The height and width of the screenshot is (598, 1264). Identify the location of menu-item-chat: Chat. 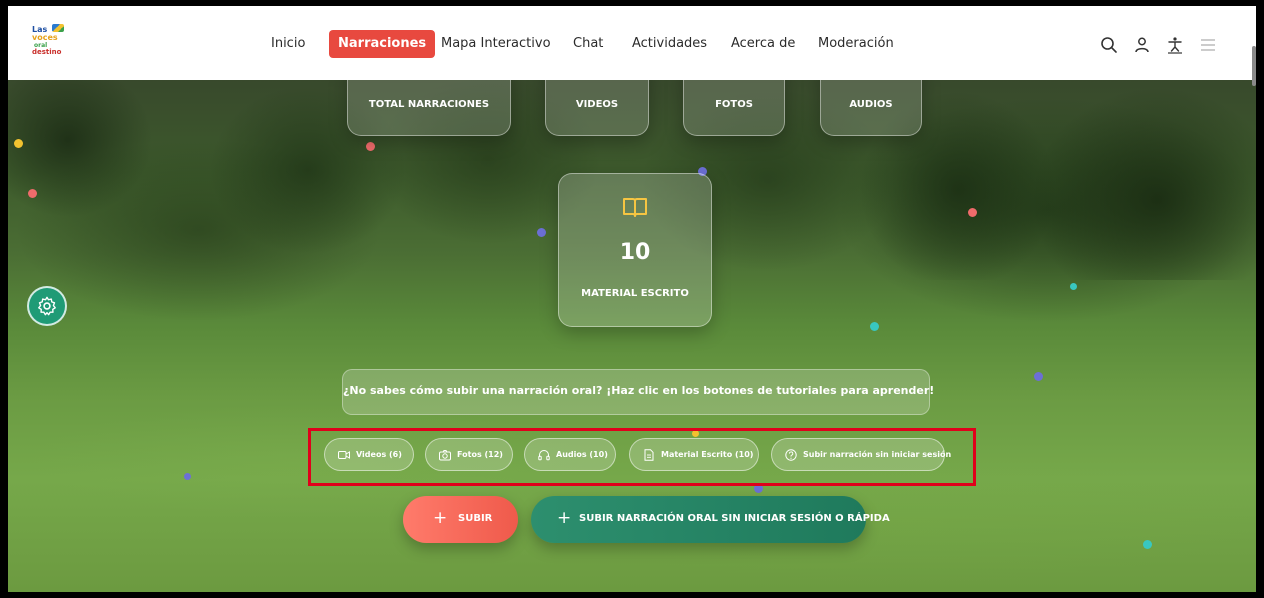
(588, 44).